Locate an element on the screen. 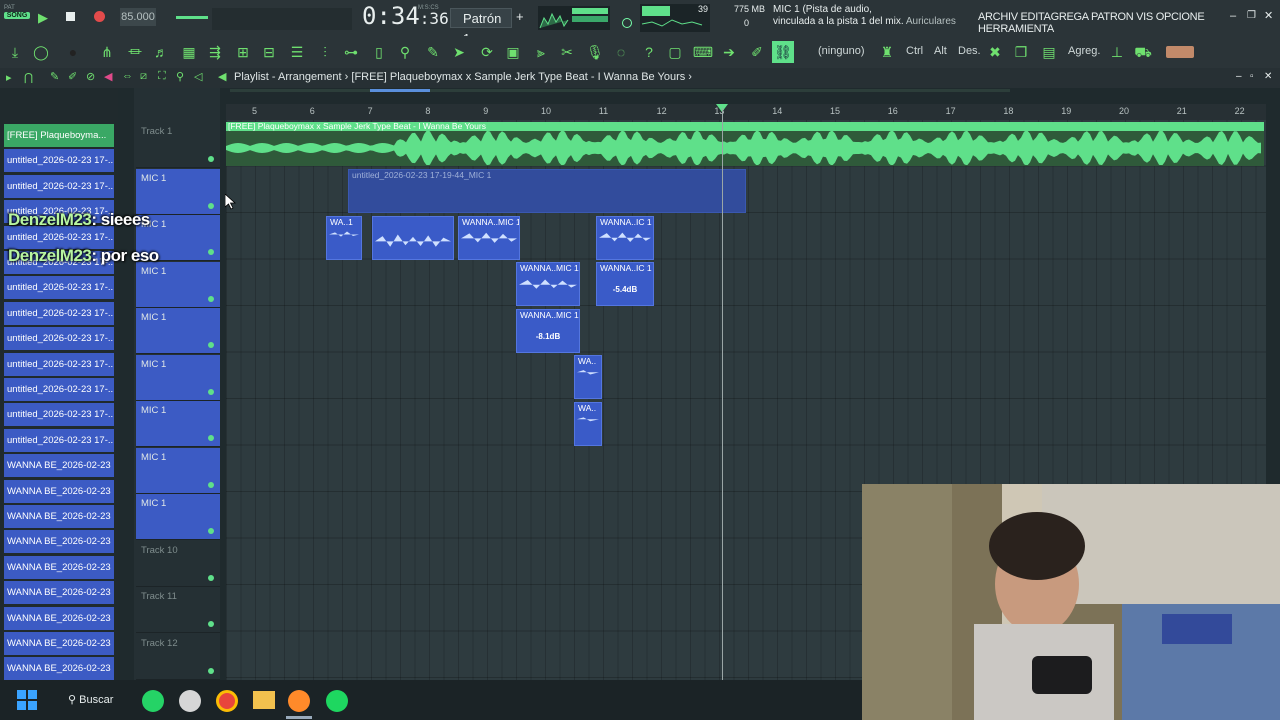 This screenshot has height=720, width=1280. add-pattern-icon: + is located at coordinates (520, 16).